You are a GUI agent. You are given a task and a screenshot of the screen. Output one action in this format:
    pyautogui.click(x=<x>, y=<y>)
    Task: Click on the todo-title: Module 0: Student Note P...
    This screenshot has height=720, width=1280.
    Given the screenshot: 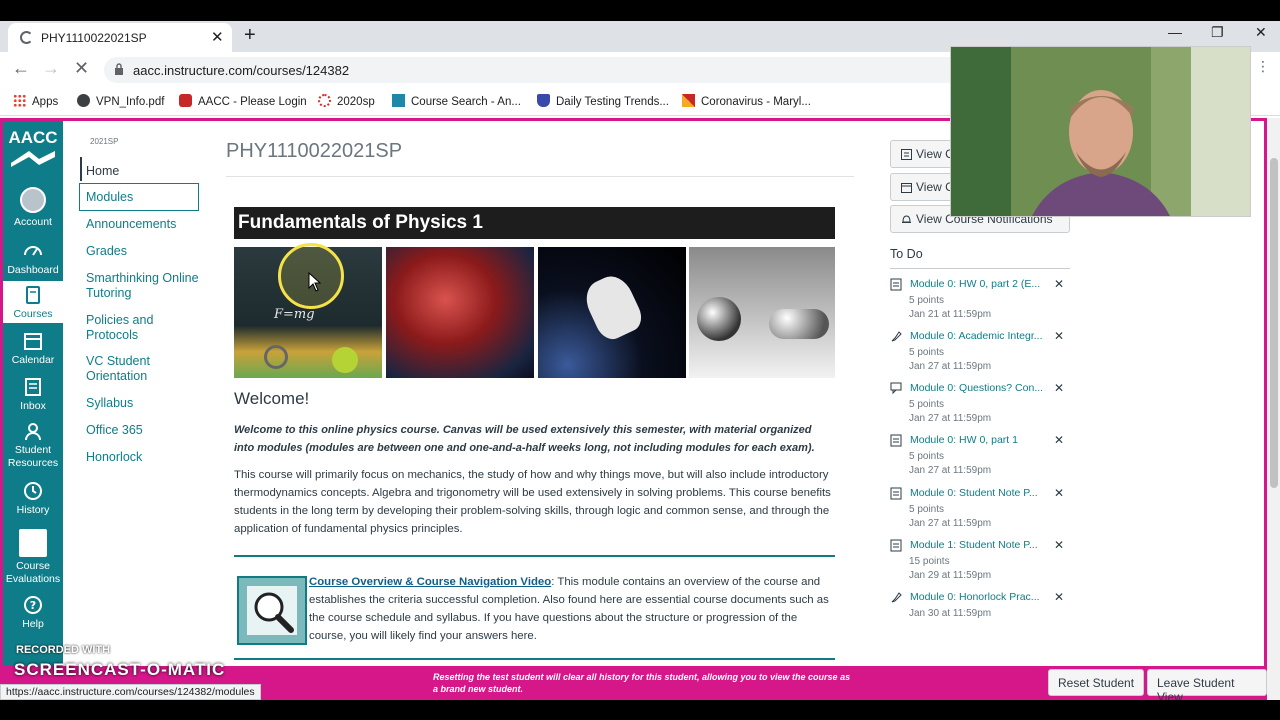 What is the action you would take?
    pyautogui.click(x=974, y=493)
    